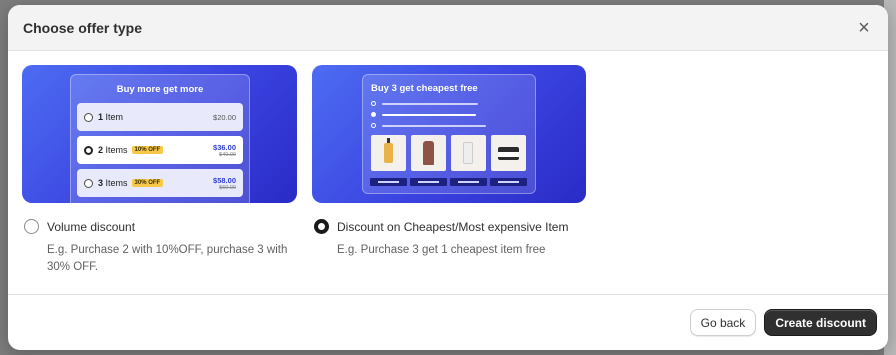 This screenshot has height=355, width=896. What do you see at coordinates (91, 227) in the screenshot?
I see `volume-discount-label: Volume discount` at bounding box center [91, 227].